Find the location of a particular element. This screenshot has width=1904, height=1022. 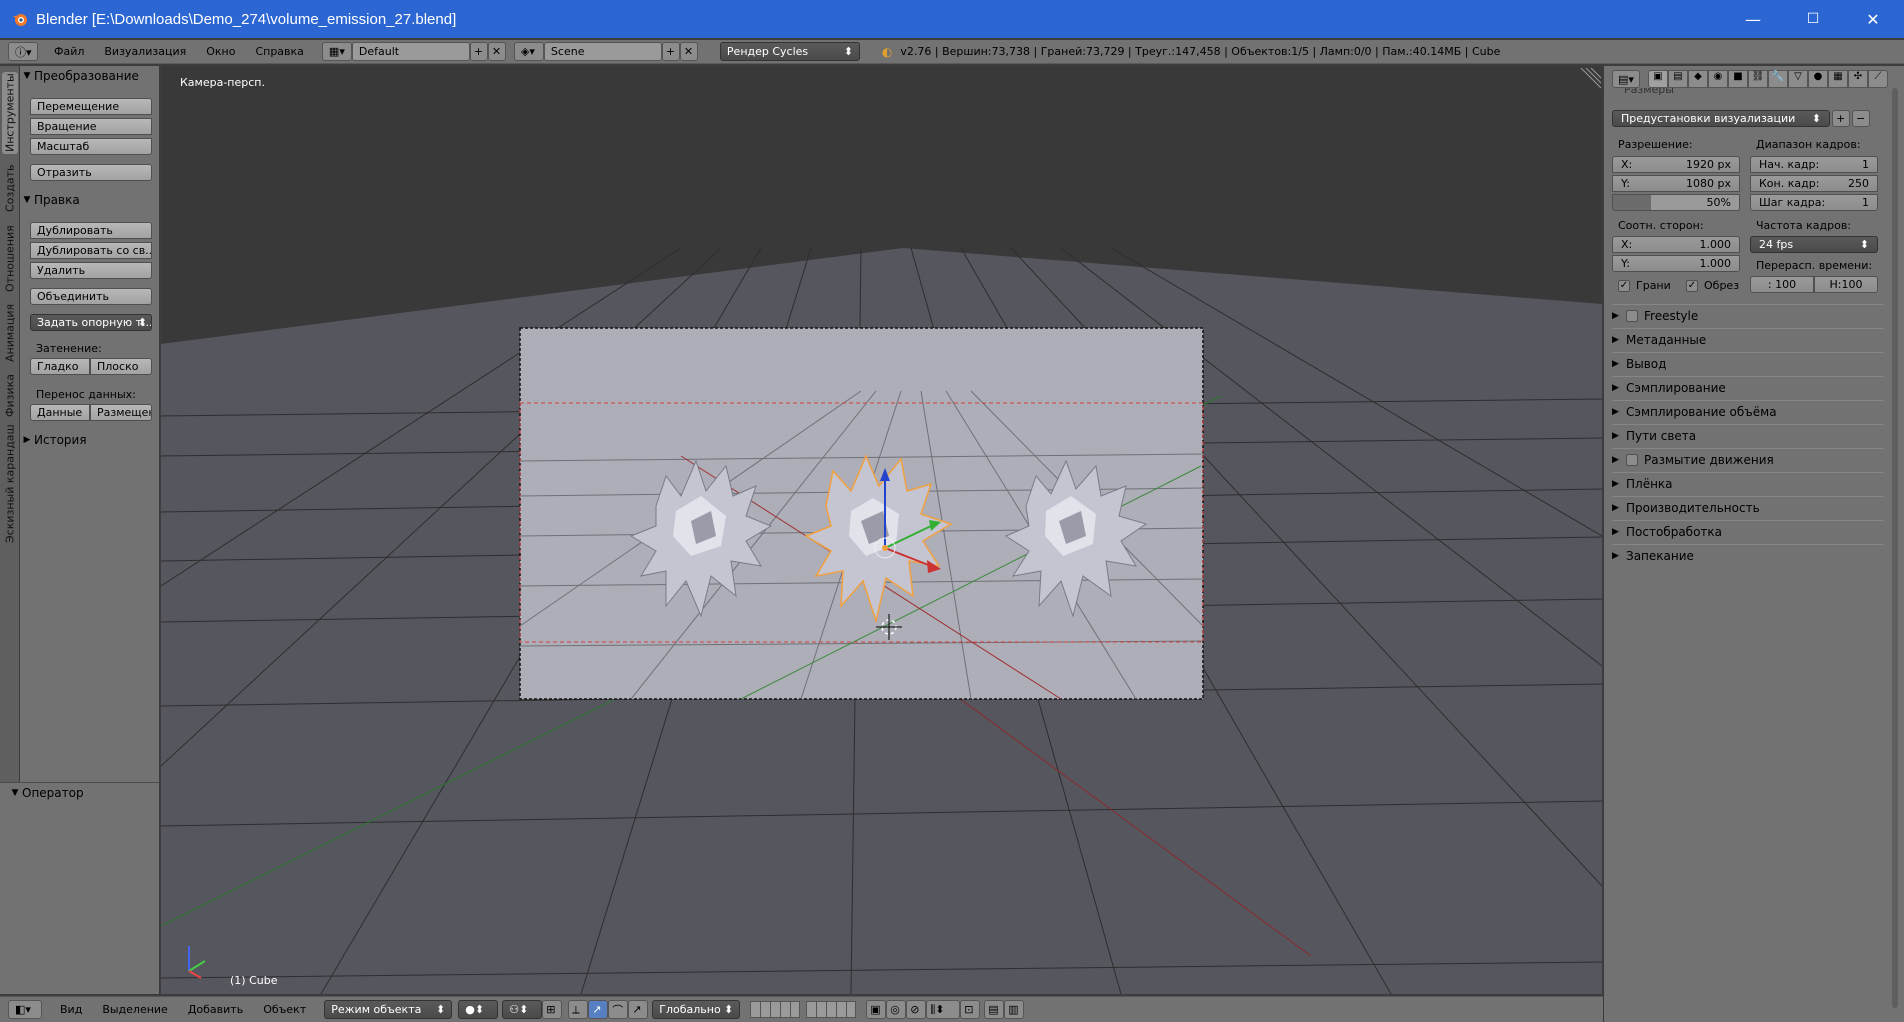

data-transfer-button: Данные is located at coordinates (60, 412).